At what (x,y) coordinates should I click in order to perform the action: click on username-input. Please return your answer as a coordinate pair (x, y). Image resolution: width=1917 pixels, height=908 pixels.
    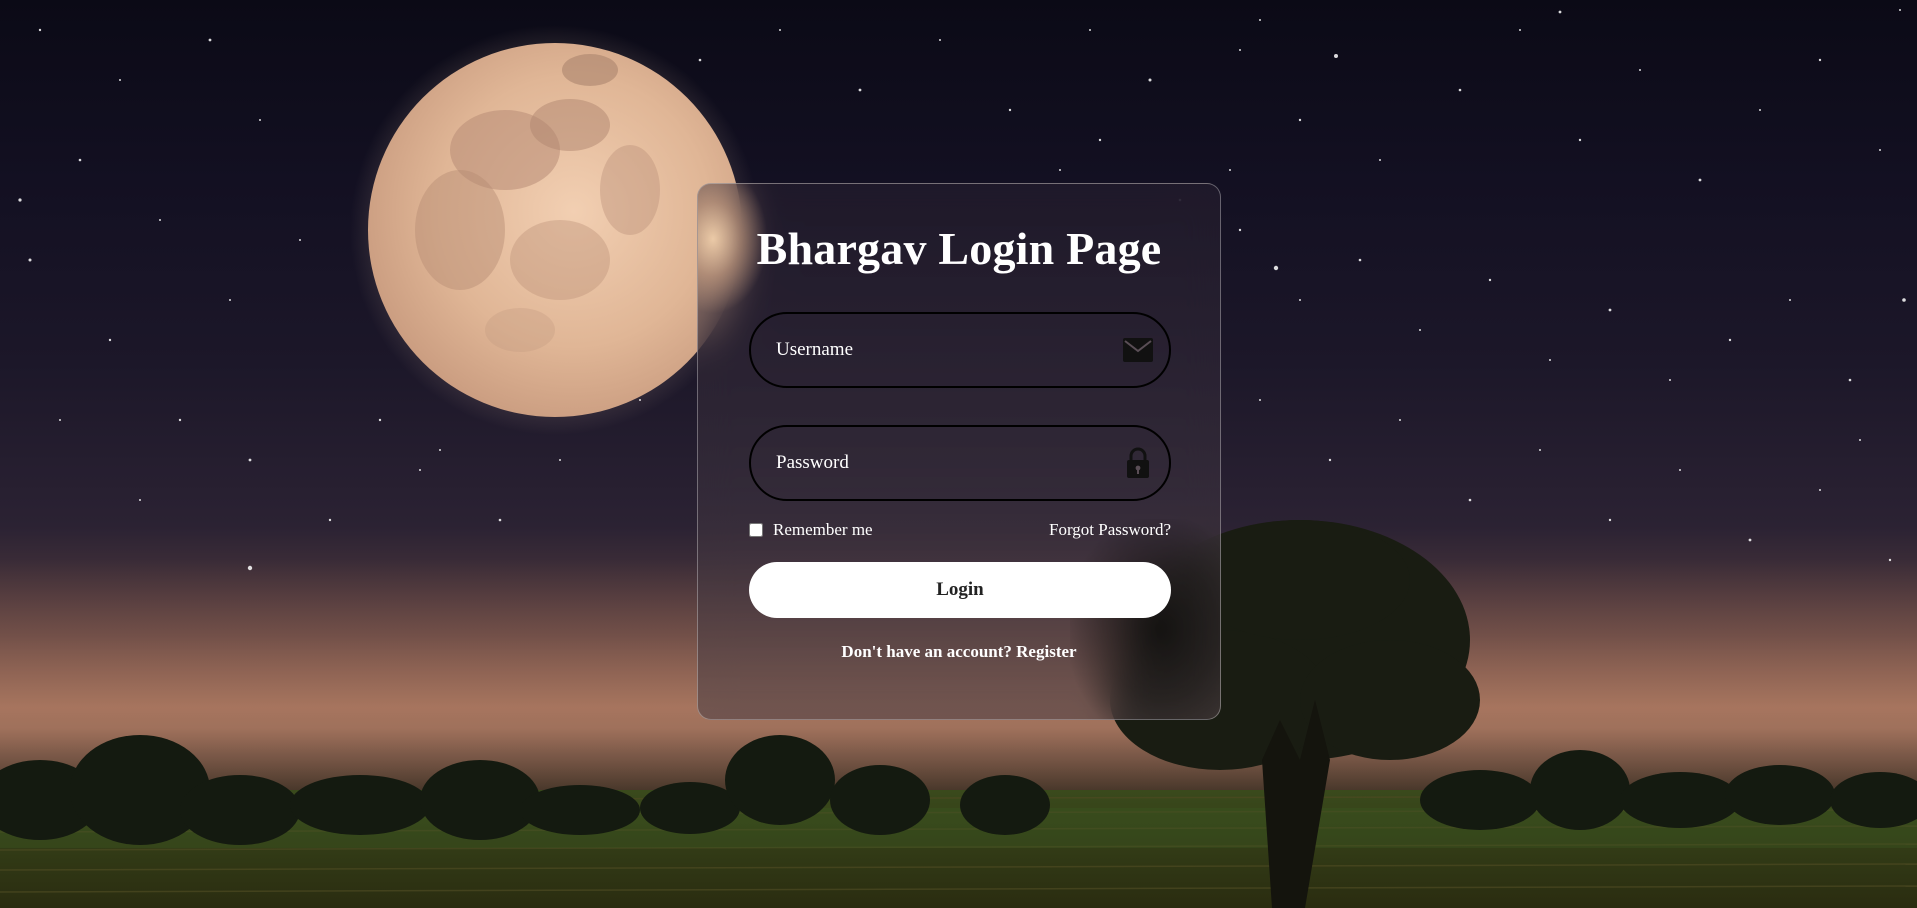
    Looking at the image, I should click on (960, 350).